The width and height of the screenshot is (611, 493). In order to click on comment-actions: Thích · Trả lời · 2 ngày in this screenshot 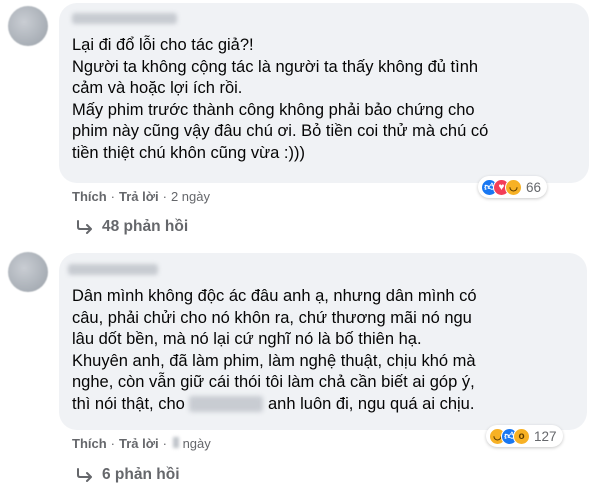, I will do `click(141, 196)`.